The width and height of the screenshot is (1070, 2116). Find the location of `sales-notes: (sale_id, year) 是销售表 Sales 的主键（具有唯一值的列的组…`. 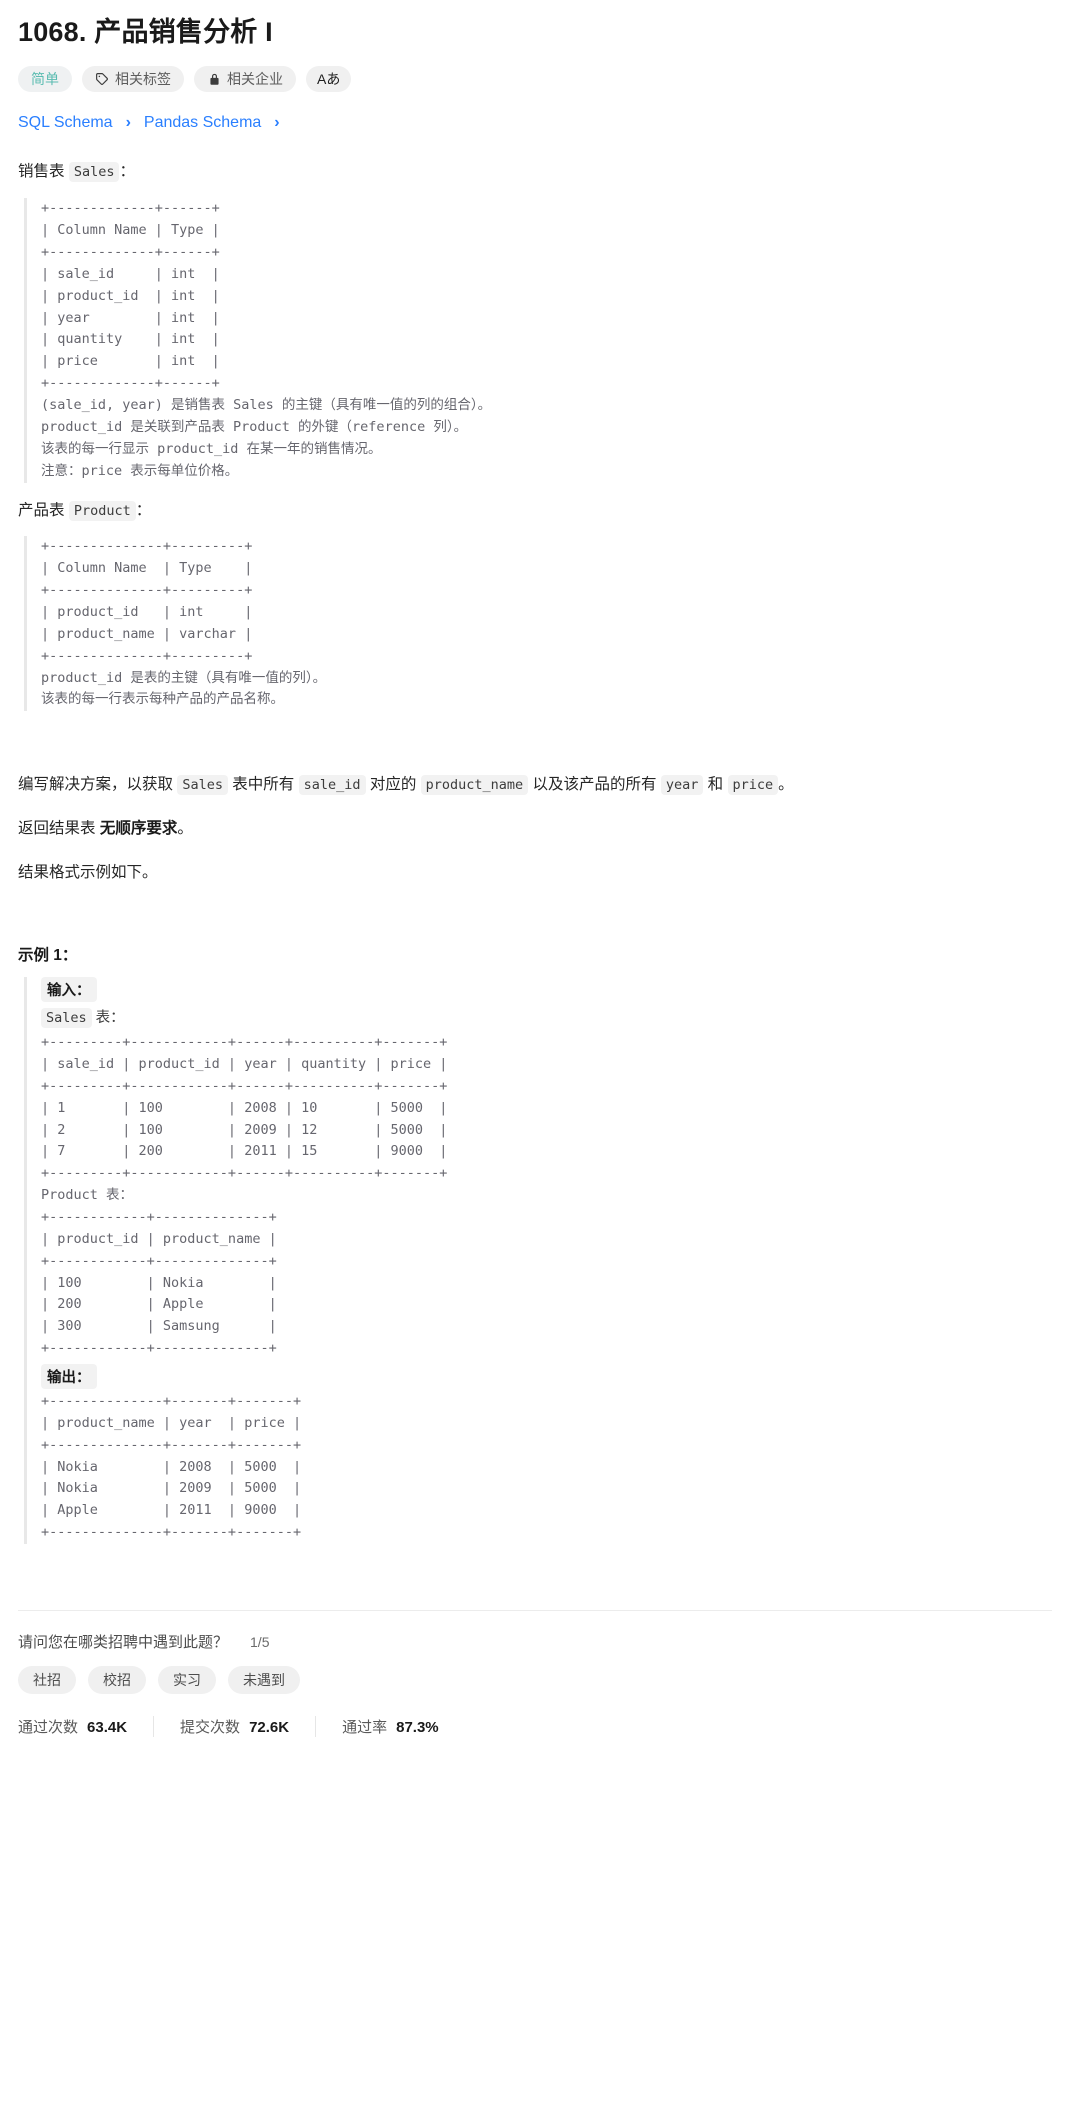

sales-notes: (sale_id, year) 是销售表 Sales 的主键（具有唯一值的列的组… is located at coordinates (266, 438).